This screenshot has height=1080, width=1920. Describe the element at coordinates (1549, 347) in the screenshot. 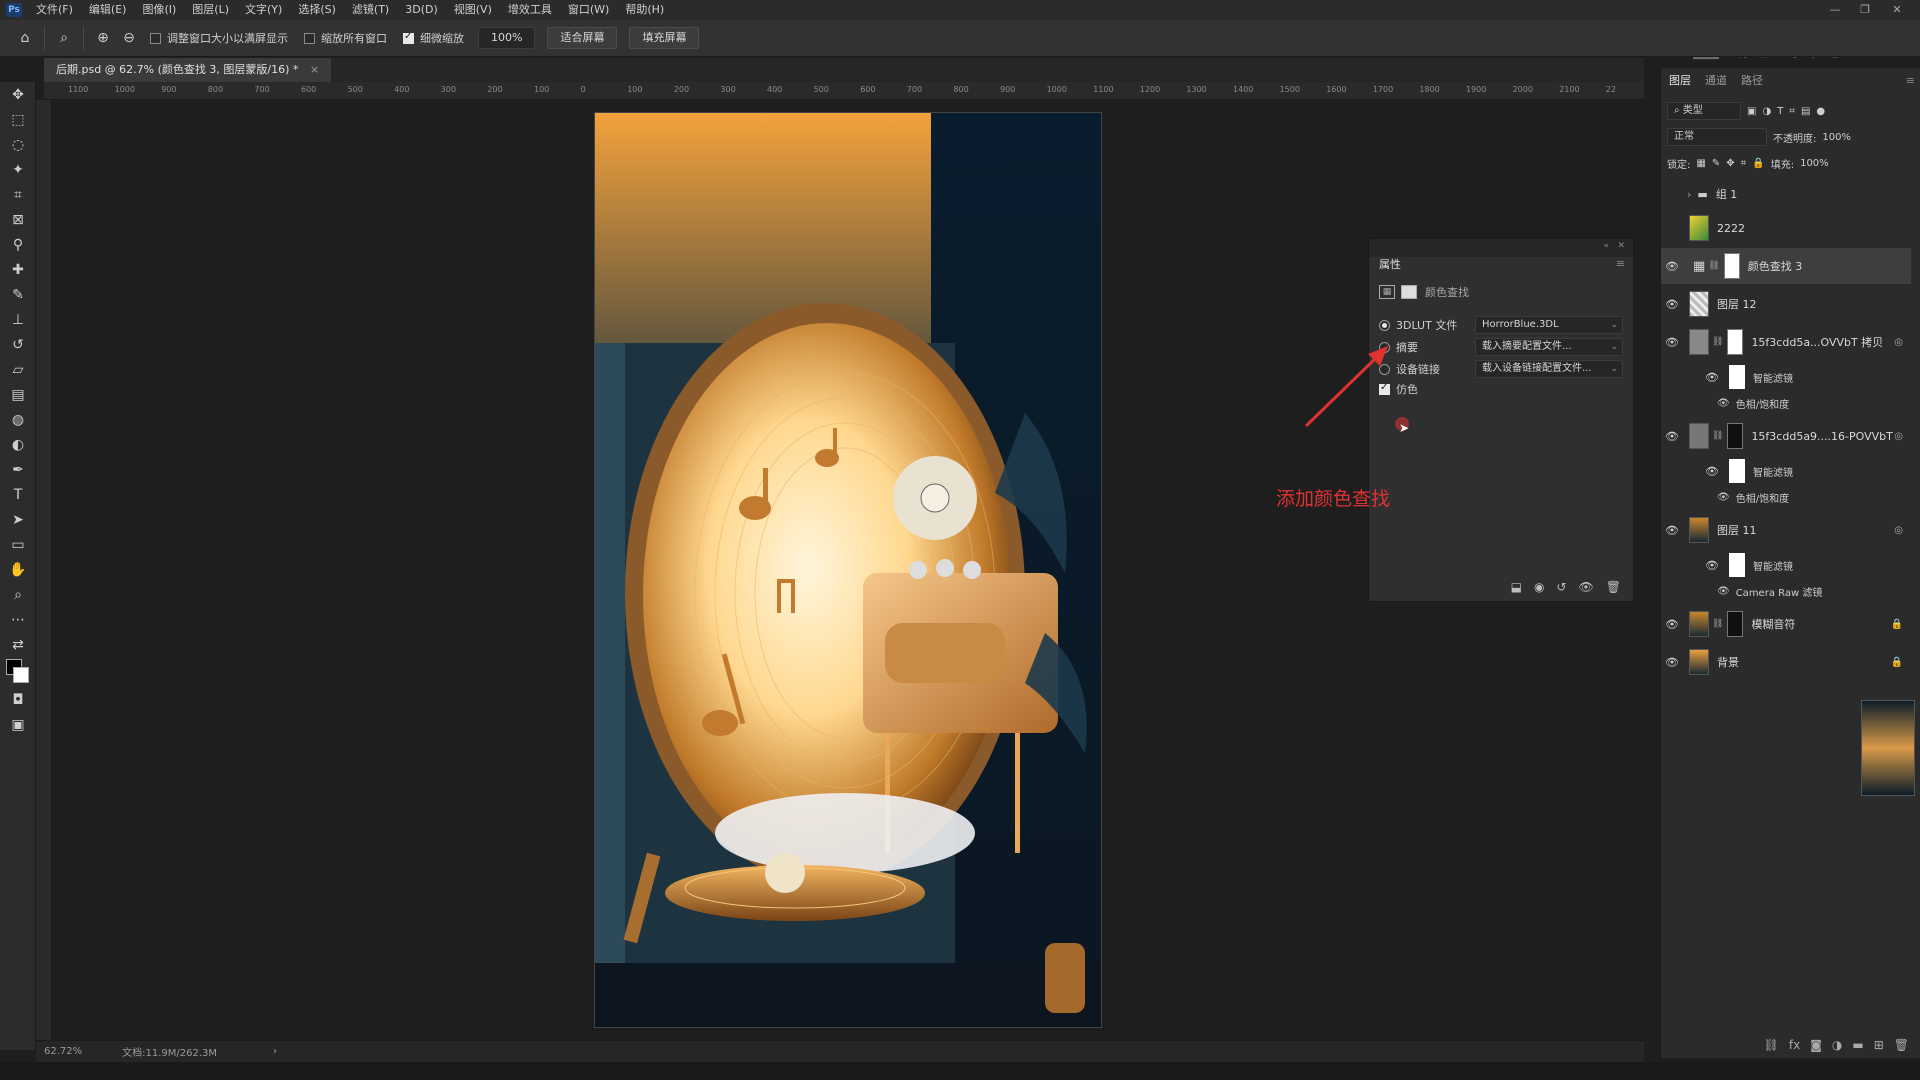

I see `abstract-select: 载入摘要配置文件... ⌄` at that location.